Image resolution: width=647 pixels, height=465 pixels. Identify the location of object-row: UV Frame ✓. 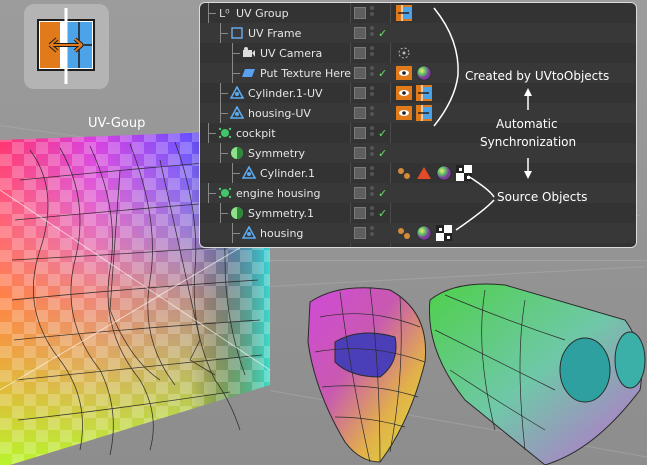
(418, 33).